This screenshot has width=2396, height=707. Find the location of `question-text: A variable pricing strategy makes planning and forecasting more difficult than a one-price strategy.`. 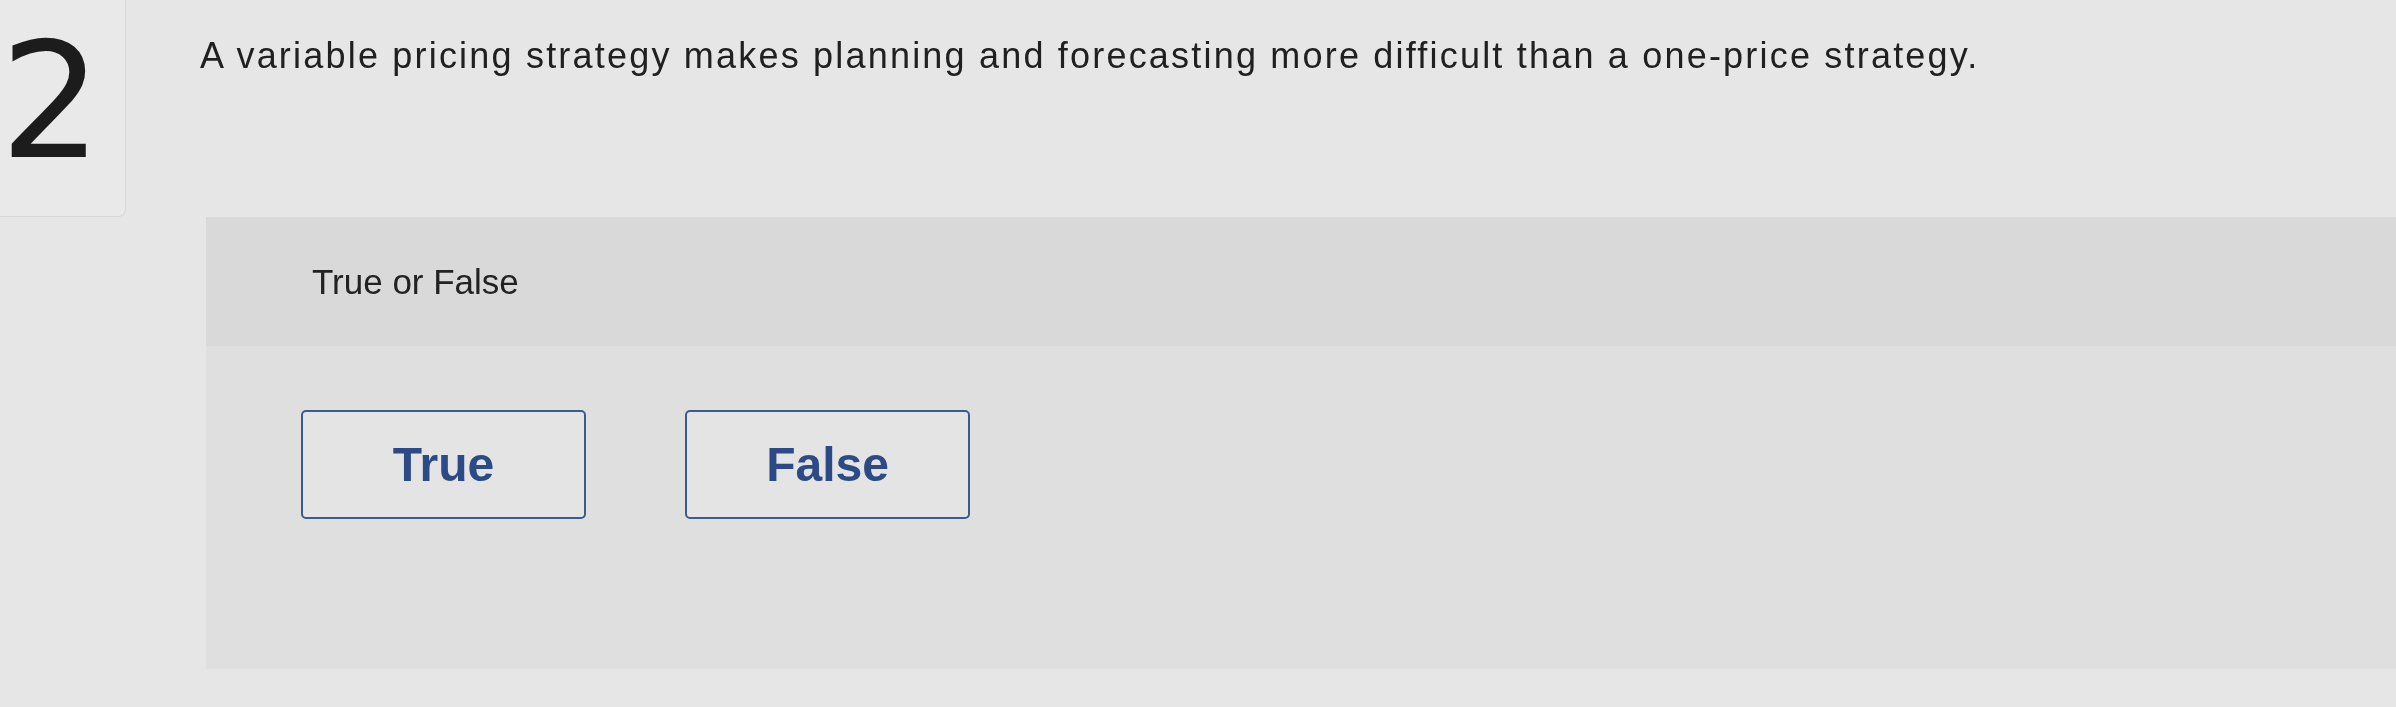

question-text: A variable pricing strategy makes planning and forecasting more difficult than a one-price strategy. is located at coordinates (1090, 56).